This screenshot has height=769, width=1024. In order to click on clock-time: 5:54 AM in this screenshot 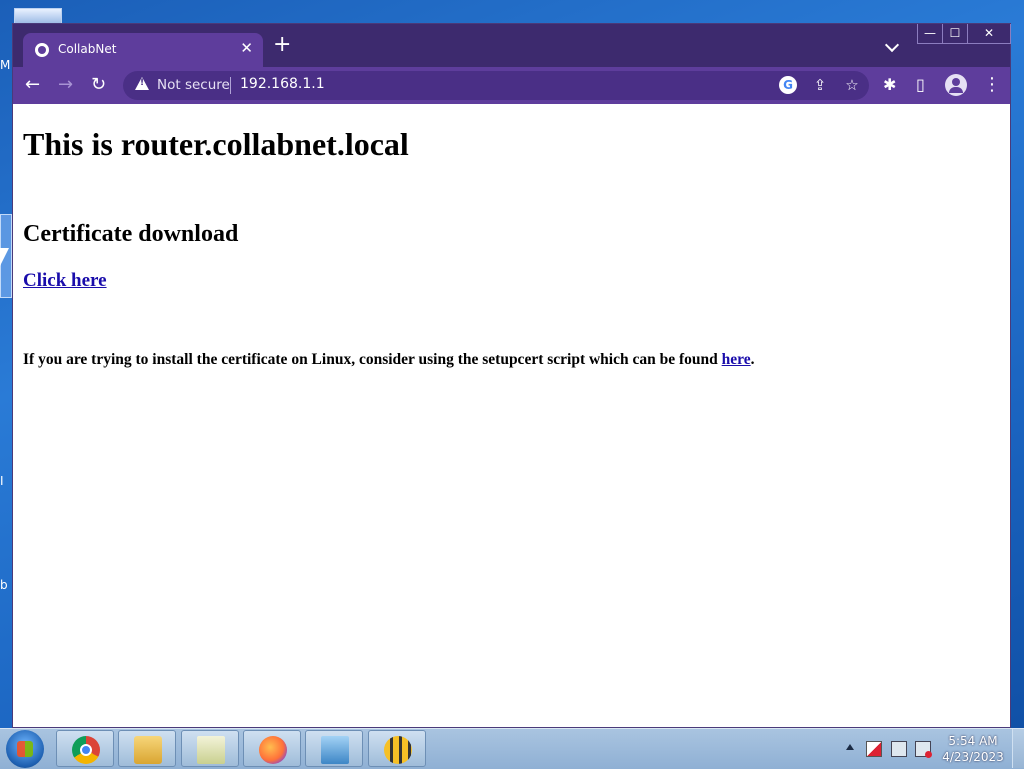, I will do `click(973, 741)`.